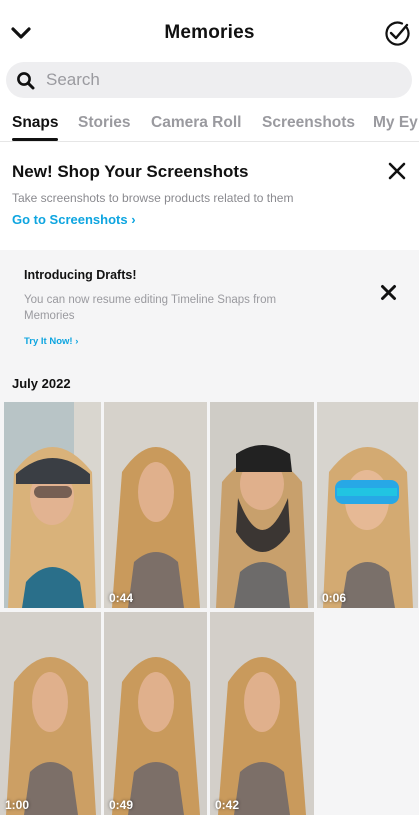 The image size is (419, 815). I want to click on tab-snaps: Snaps, so click(35, 123).